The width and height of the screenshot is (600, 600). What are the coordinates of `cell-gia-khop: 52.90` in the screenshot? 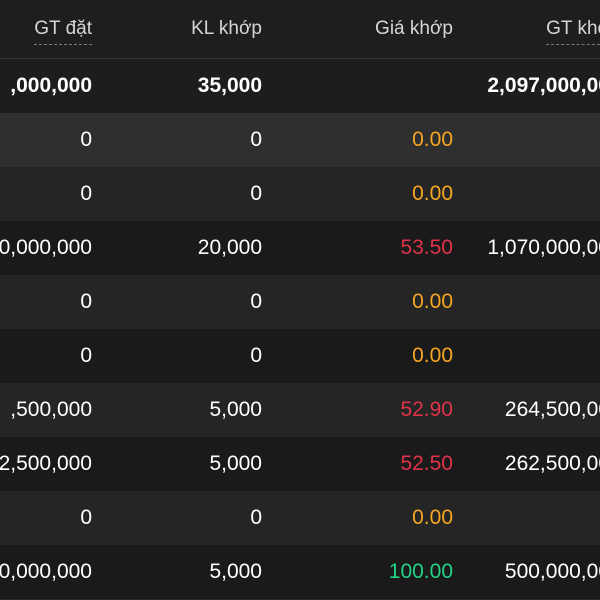 It's located at (426, 409).